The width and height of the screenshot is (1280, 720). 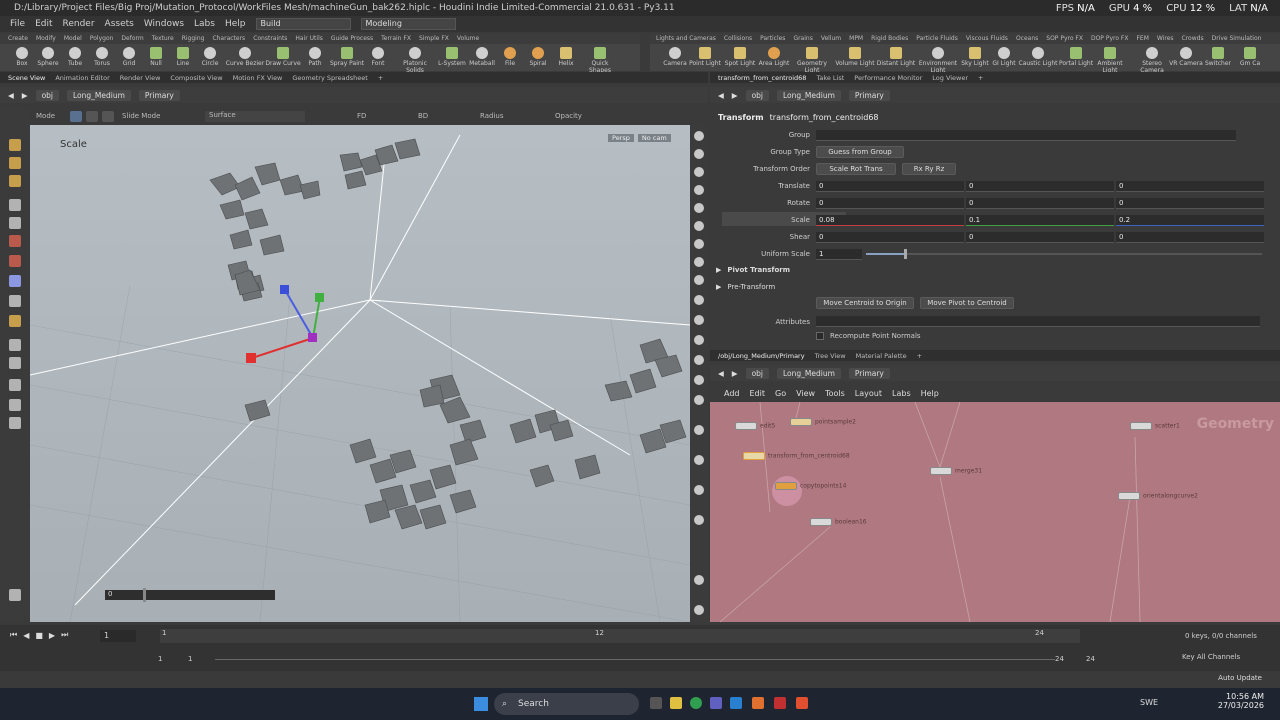 What do you see at coordinates (937, 38) in the screenshot?
I see `shelf-tab: Particle Fluids` at bounding box center [937, 38].